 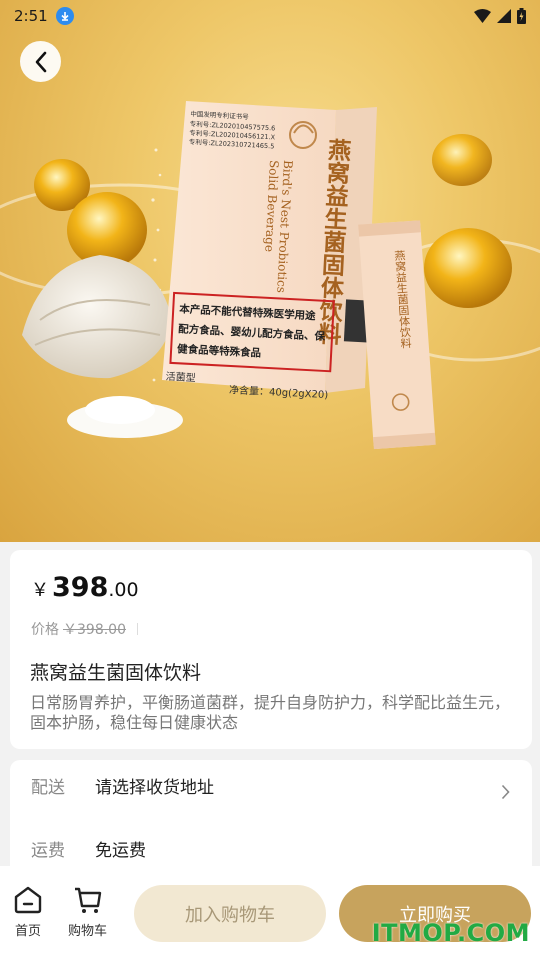 I want to click on back-button, so click(x=40, y=61).